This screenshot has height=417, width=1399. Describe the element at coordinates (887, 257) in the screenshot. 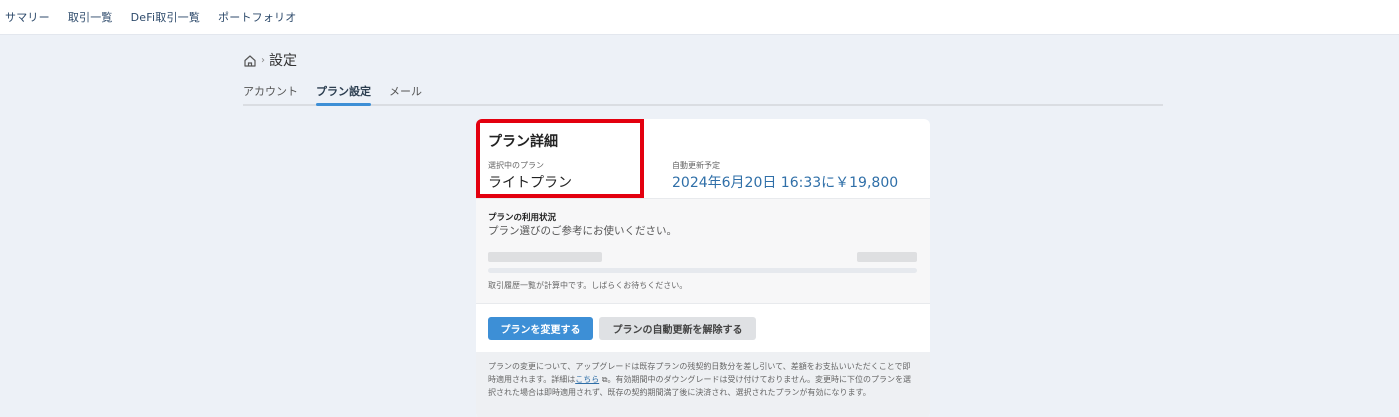

I see `usage-skeleton-right` at that location.